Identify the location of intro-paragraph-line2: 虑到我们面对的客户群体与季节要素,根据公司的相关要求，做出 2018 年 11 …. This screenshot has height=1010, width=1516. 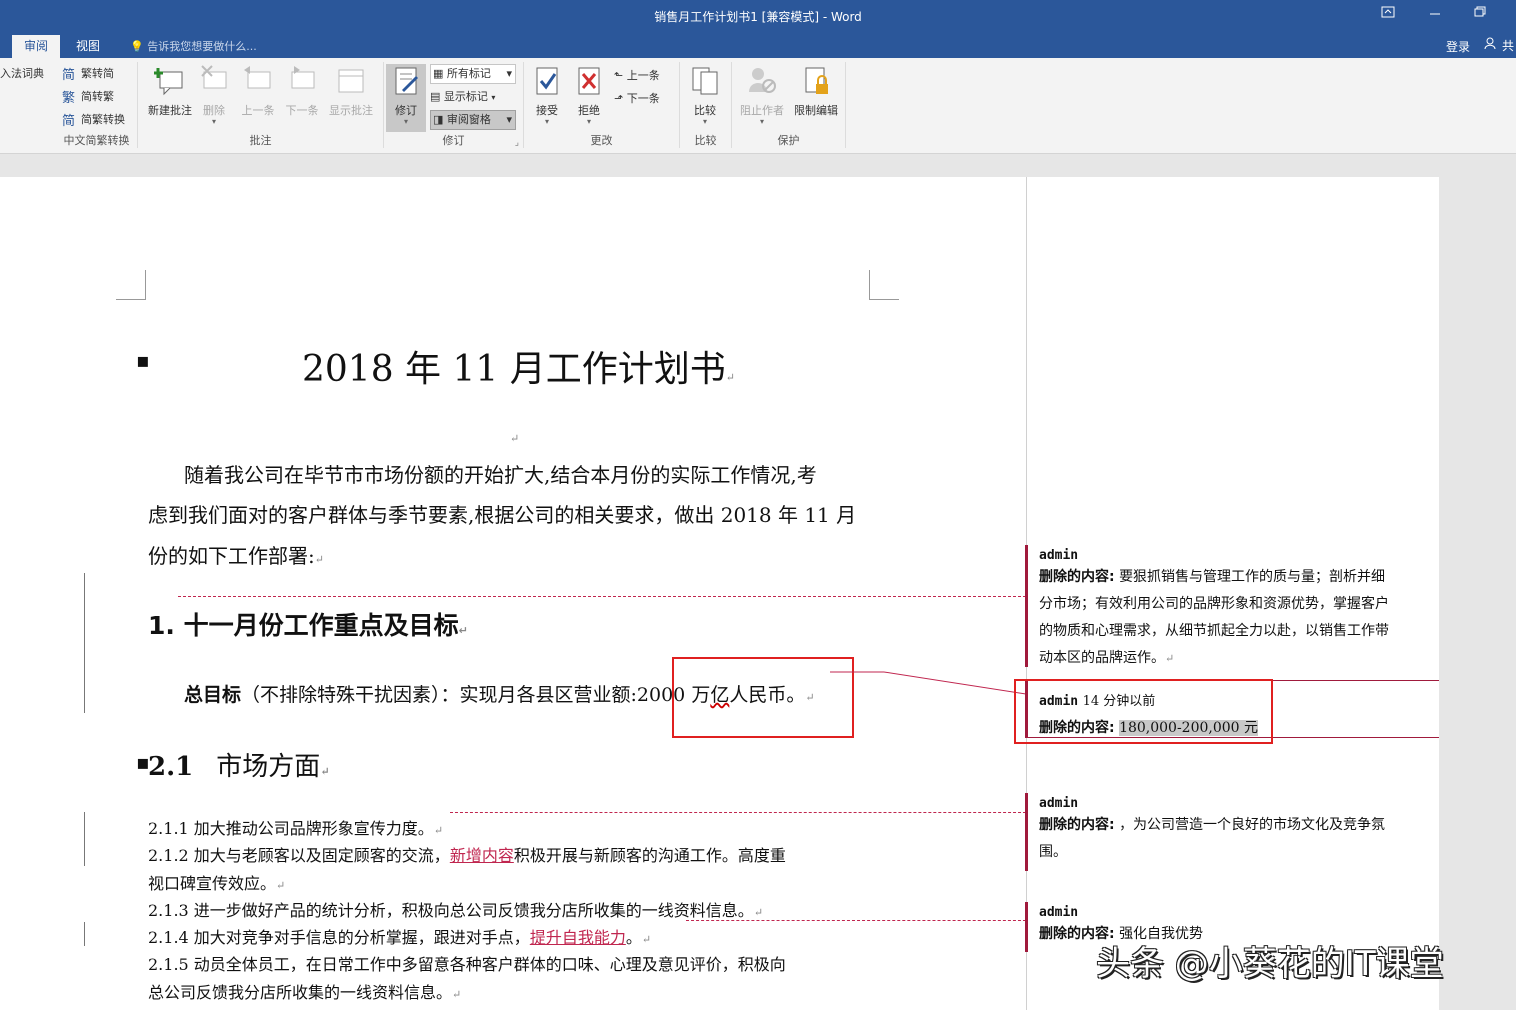
(502, 513).